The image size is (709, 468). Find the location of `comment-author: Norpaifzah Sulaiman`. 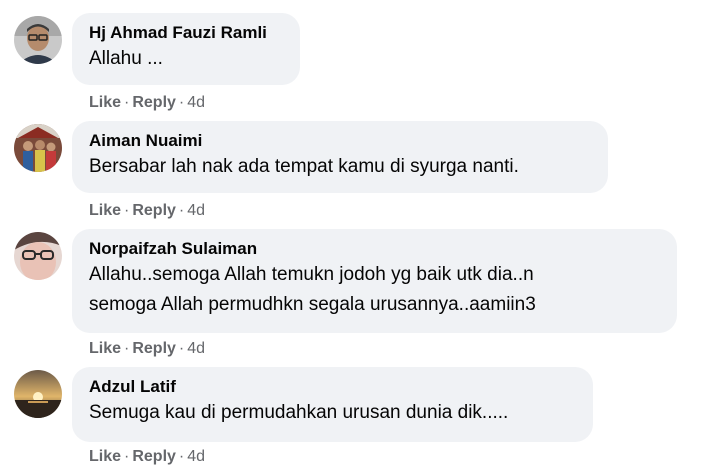

comment-author: Norpaifzah Sulaiman is located at coordinates (375, 249).